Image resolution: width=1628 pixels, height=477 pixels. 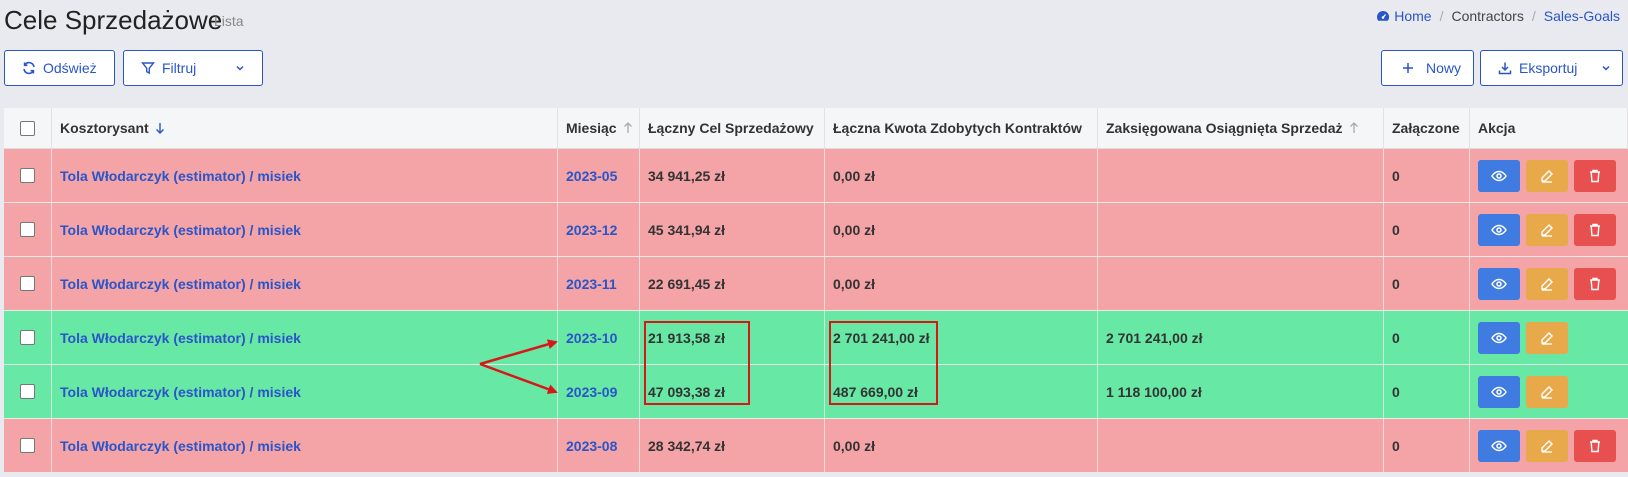 I want to click on breadcrumb-home: Home, so click(x=1404, y=16).